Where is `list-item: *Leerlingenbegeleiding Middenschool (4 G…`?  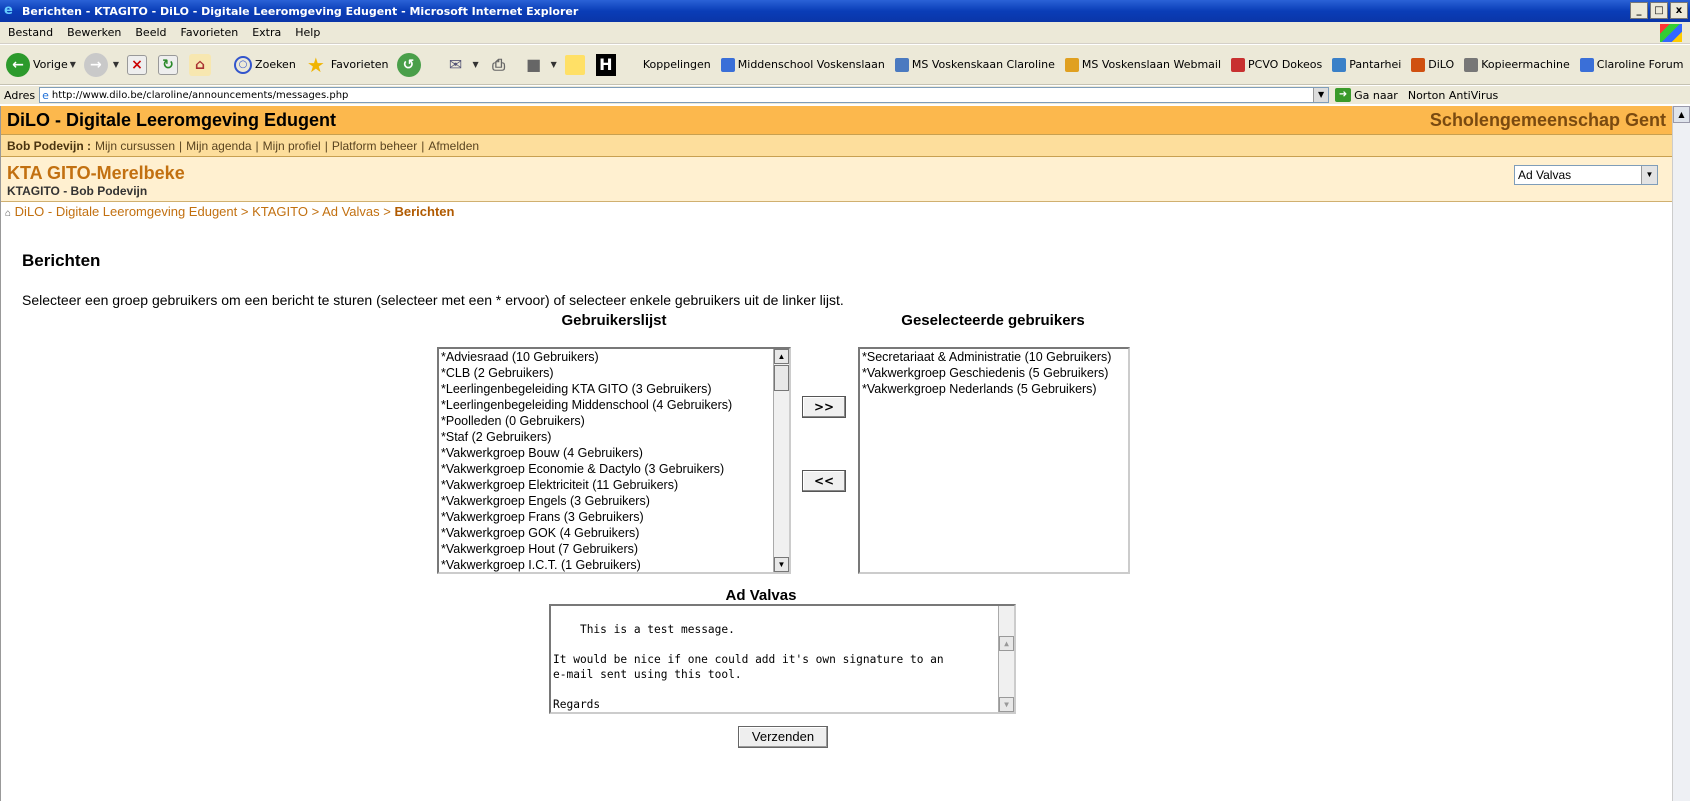
list-item: *Leerlingenbegeleiding Middenschool (4 G… is located at coordinates (614, 405).